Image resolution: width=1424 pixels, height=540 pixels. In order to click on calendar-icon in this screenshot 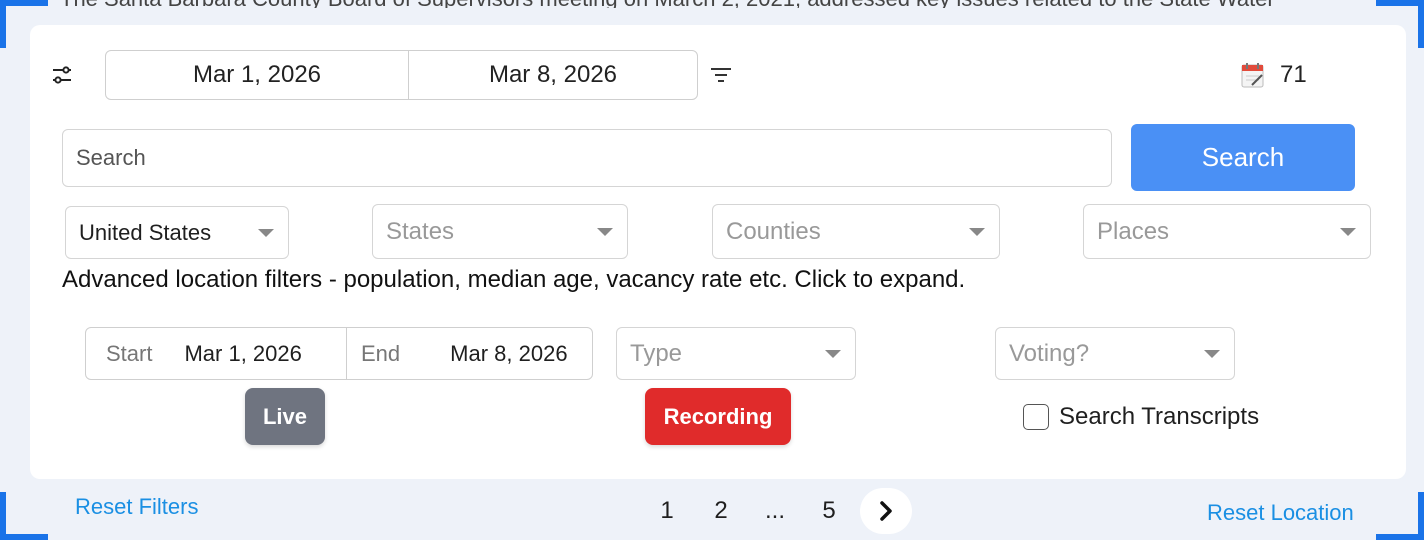, I will do `click(1253, 75)`.